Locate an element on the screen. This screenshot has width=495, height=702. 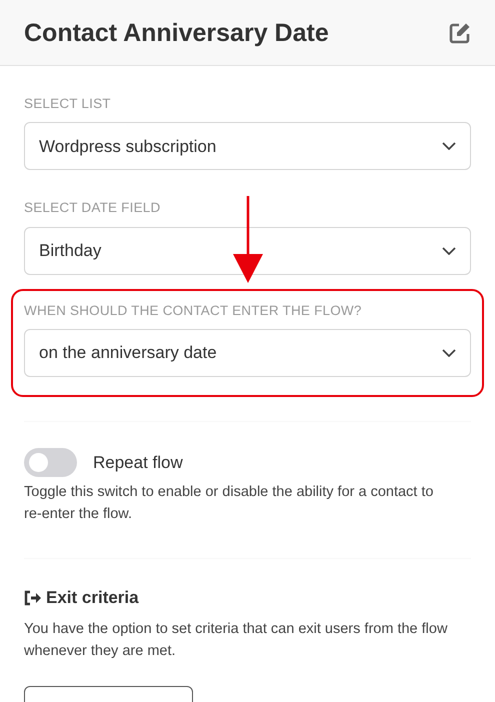
toggle-label: Repeat flow is located at coordinates (138, 463).